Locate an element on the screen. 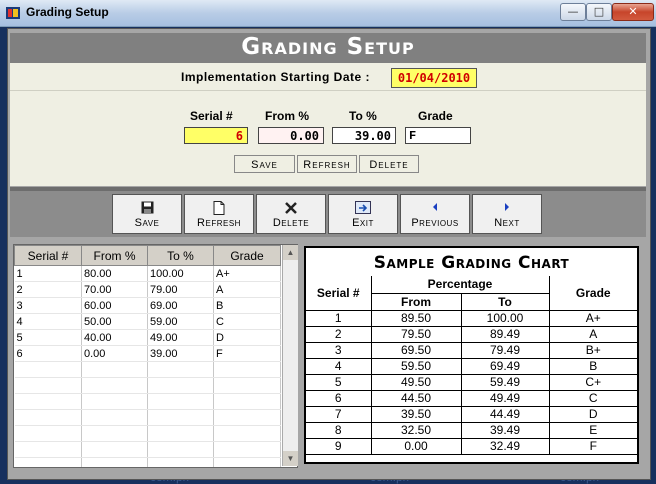  grid-header-serial: Serial # is located at coordinates (48, 255).